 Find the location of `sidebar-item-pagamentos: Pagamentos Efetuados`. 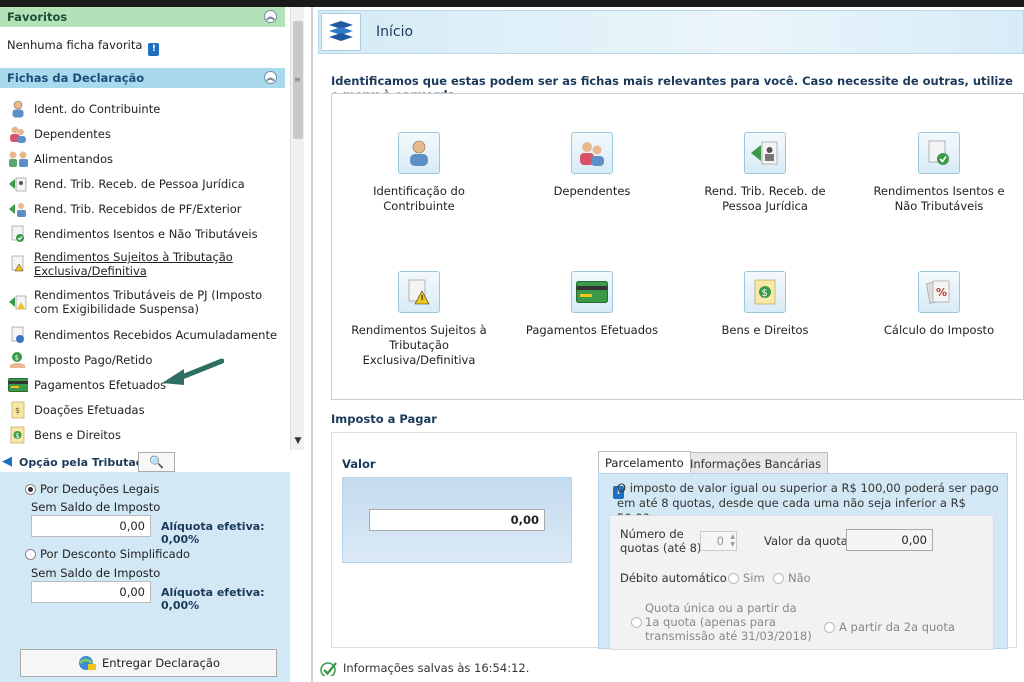

sidebar-item-pagamentos: Pagamentos Efetuados is located at coordinates (87, 385).